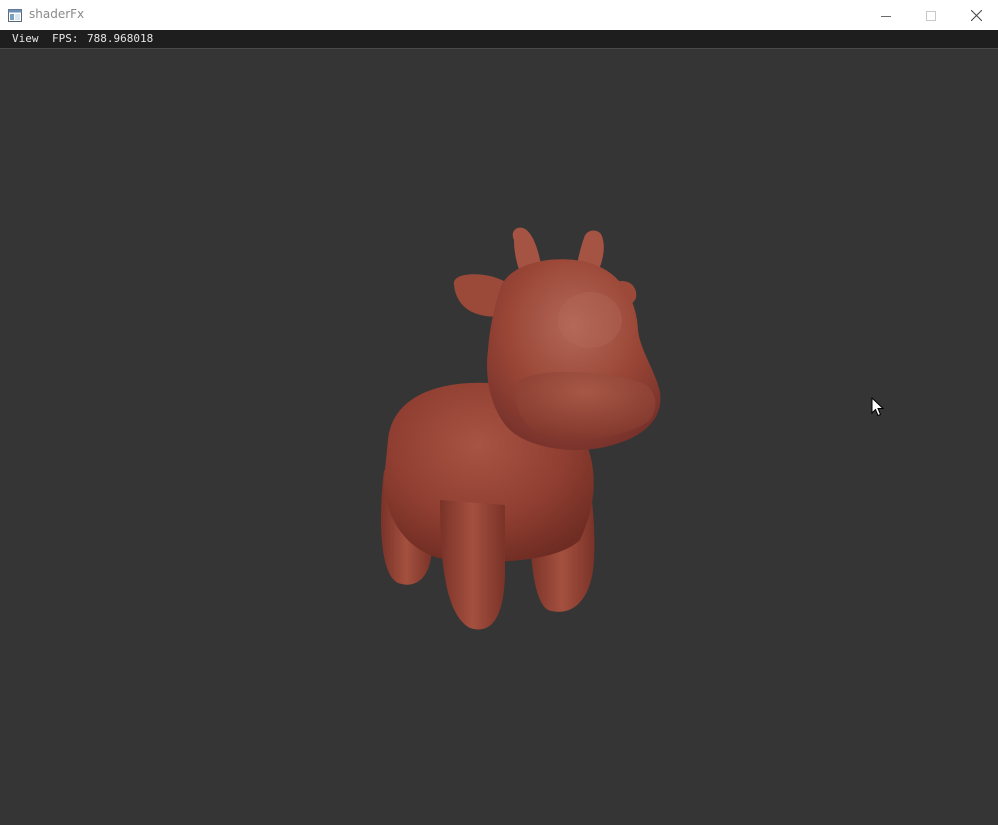 Image resolution: width=998 pixels, height=825 pixels. I want to click on minimize-icon, so click(886, 15).